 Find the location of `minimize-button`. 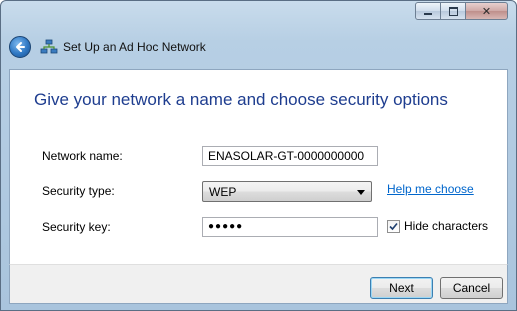

minimize-button is located at coordinates (428, 11).